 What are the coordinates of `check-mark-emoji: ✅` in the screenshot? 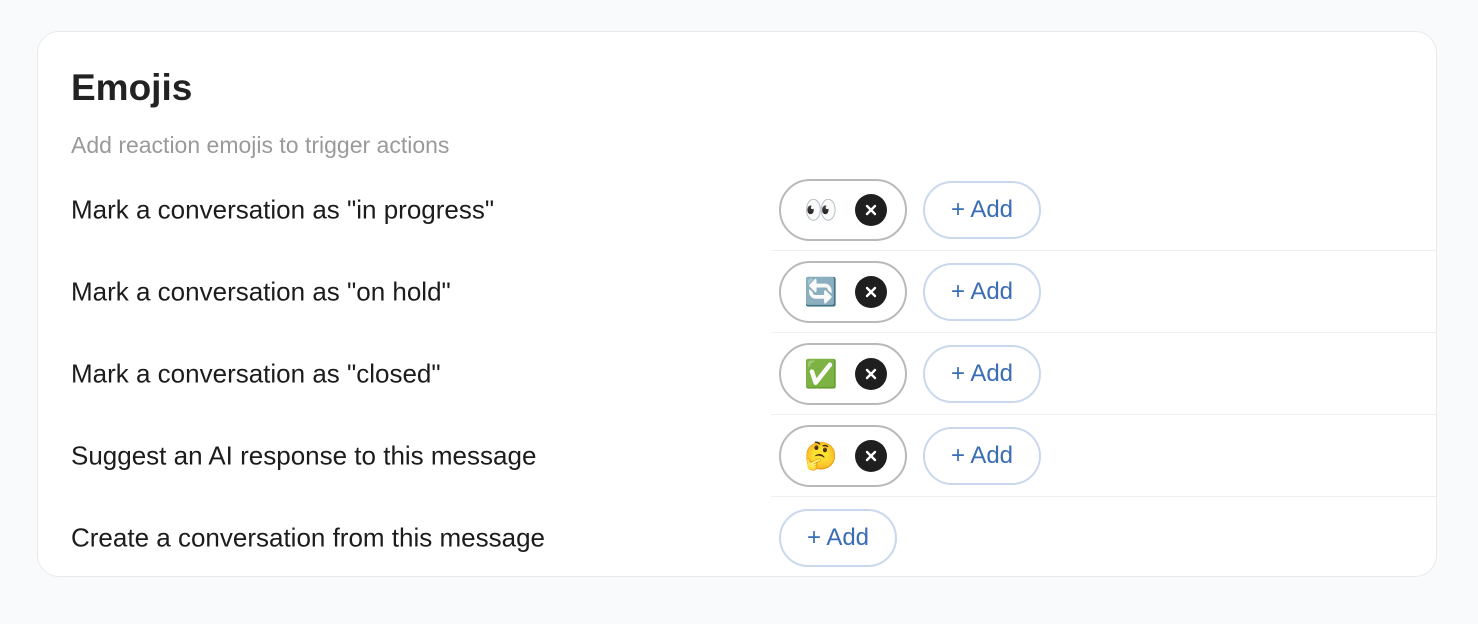 It's located at (821, 374).